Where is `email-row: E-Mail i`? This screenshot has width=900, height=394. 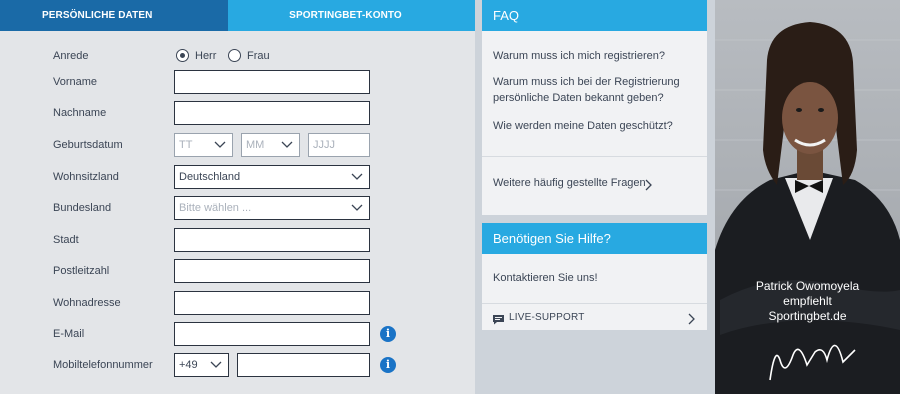
email-row: E-Mail i is located at coordinates (237, 334).